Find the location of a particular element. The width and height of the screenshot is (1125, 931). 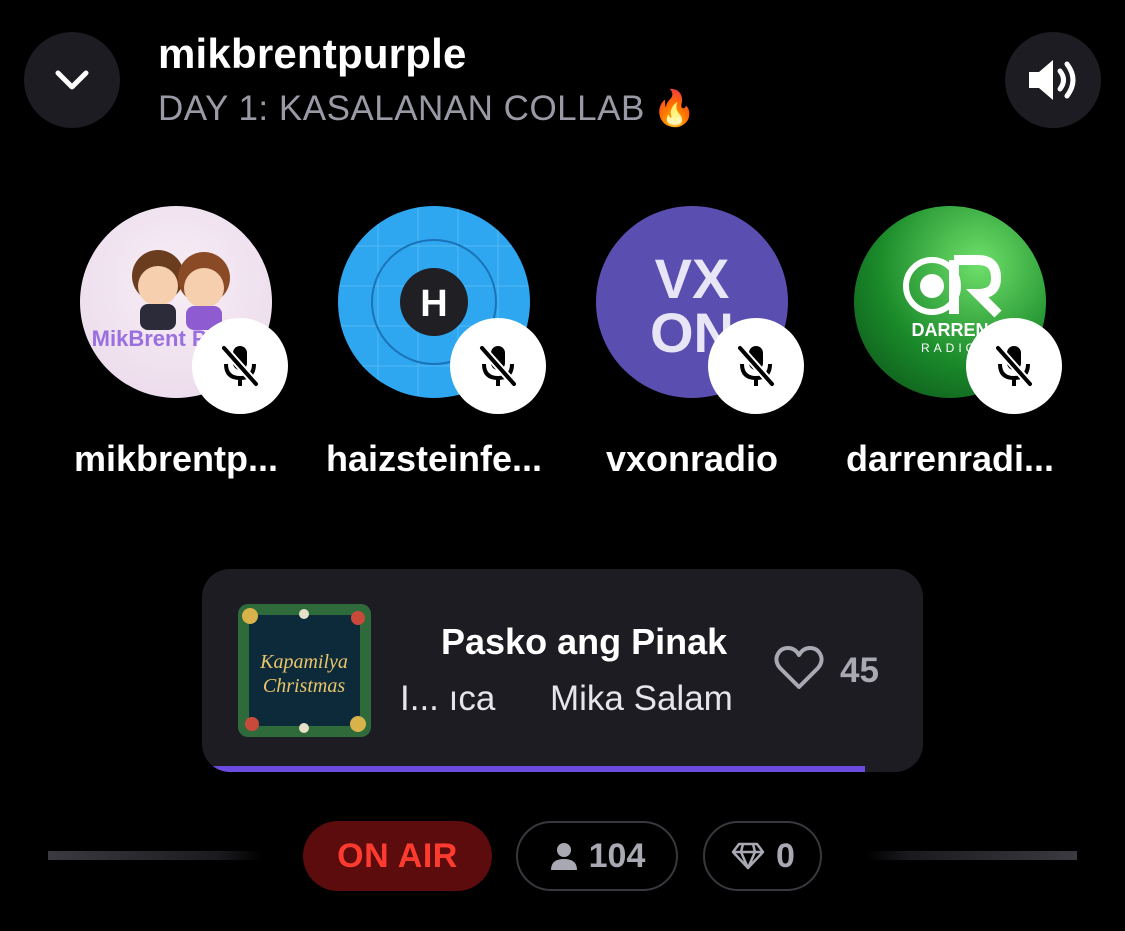

on-air-badge: ON AIR is located at coordinates (397, 856).